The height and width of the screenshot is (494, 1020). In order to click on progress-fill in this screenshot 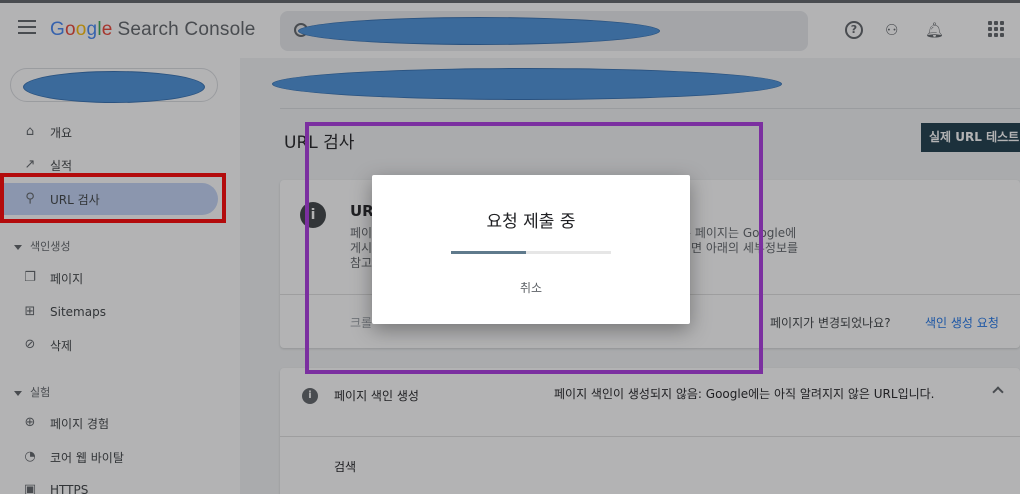, I will do `click(489, 252)`.